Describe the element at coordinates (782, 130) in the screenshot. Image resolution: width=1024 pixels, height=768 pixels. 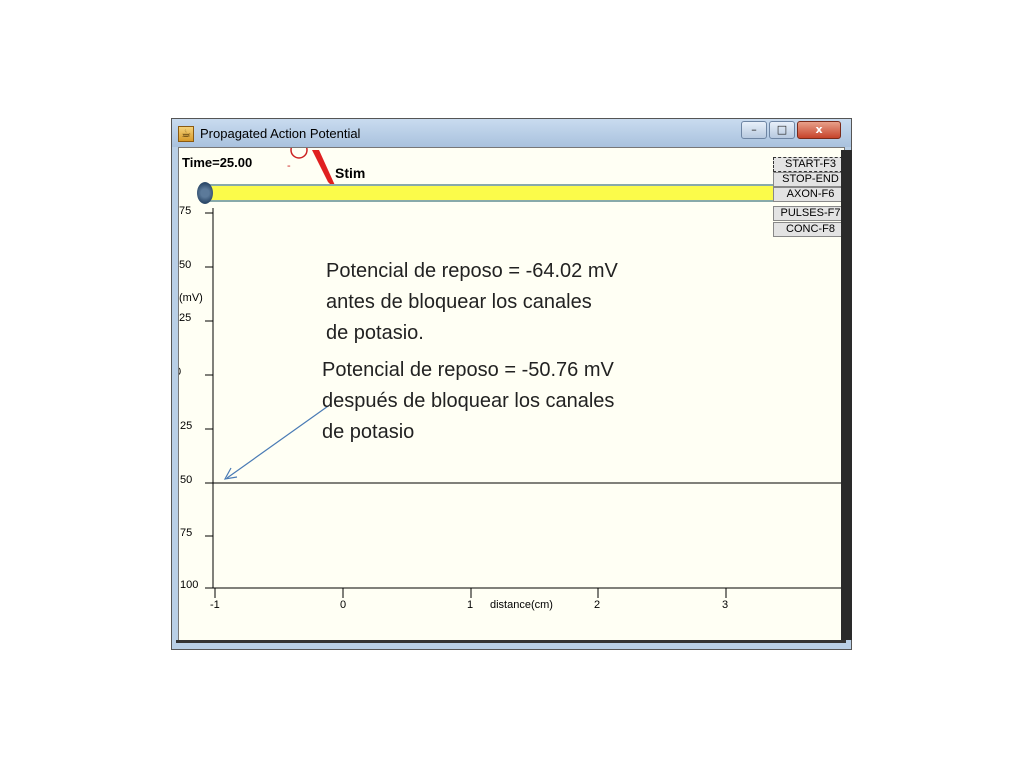
I see `maximize-button: □` at that location.